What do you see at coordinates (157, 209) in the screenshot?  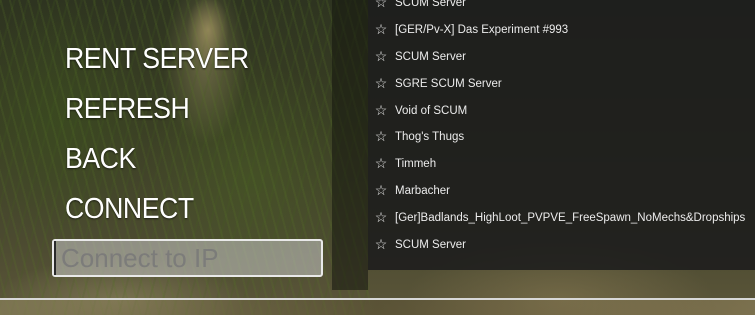 I see `connect-button: CONNECT` at bounding box center [157, 209].